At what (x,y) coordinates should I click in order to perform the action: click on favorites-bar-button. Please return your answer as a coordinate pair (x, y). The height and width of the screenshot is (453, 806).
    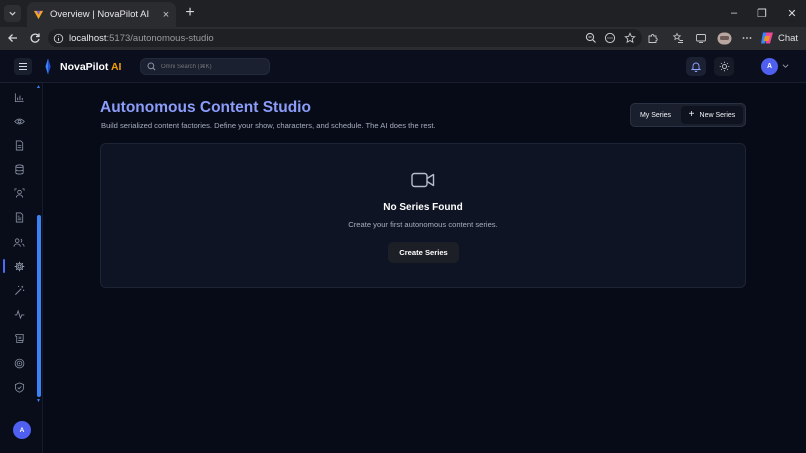
    Looking at the image, I should click on (678, 38).